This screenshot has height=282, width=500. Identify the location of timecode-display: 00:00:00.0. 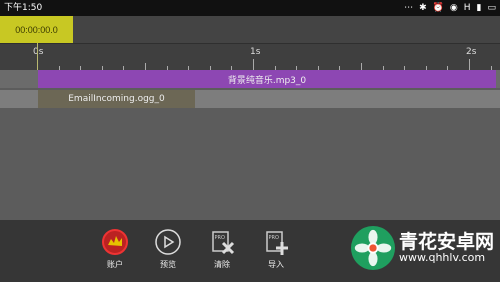
(36, 29).